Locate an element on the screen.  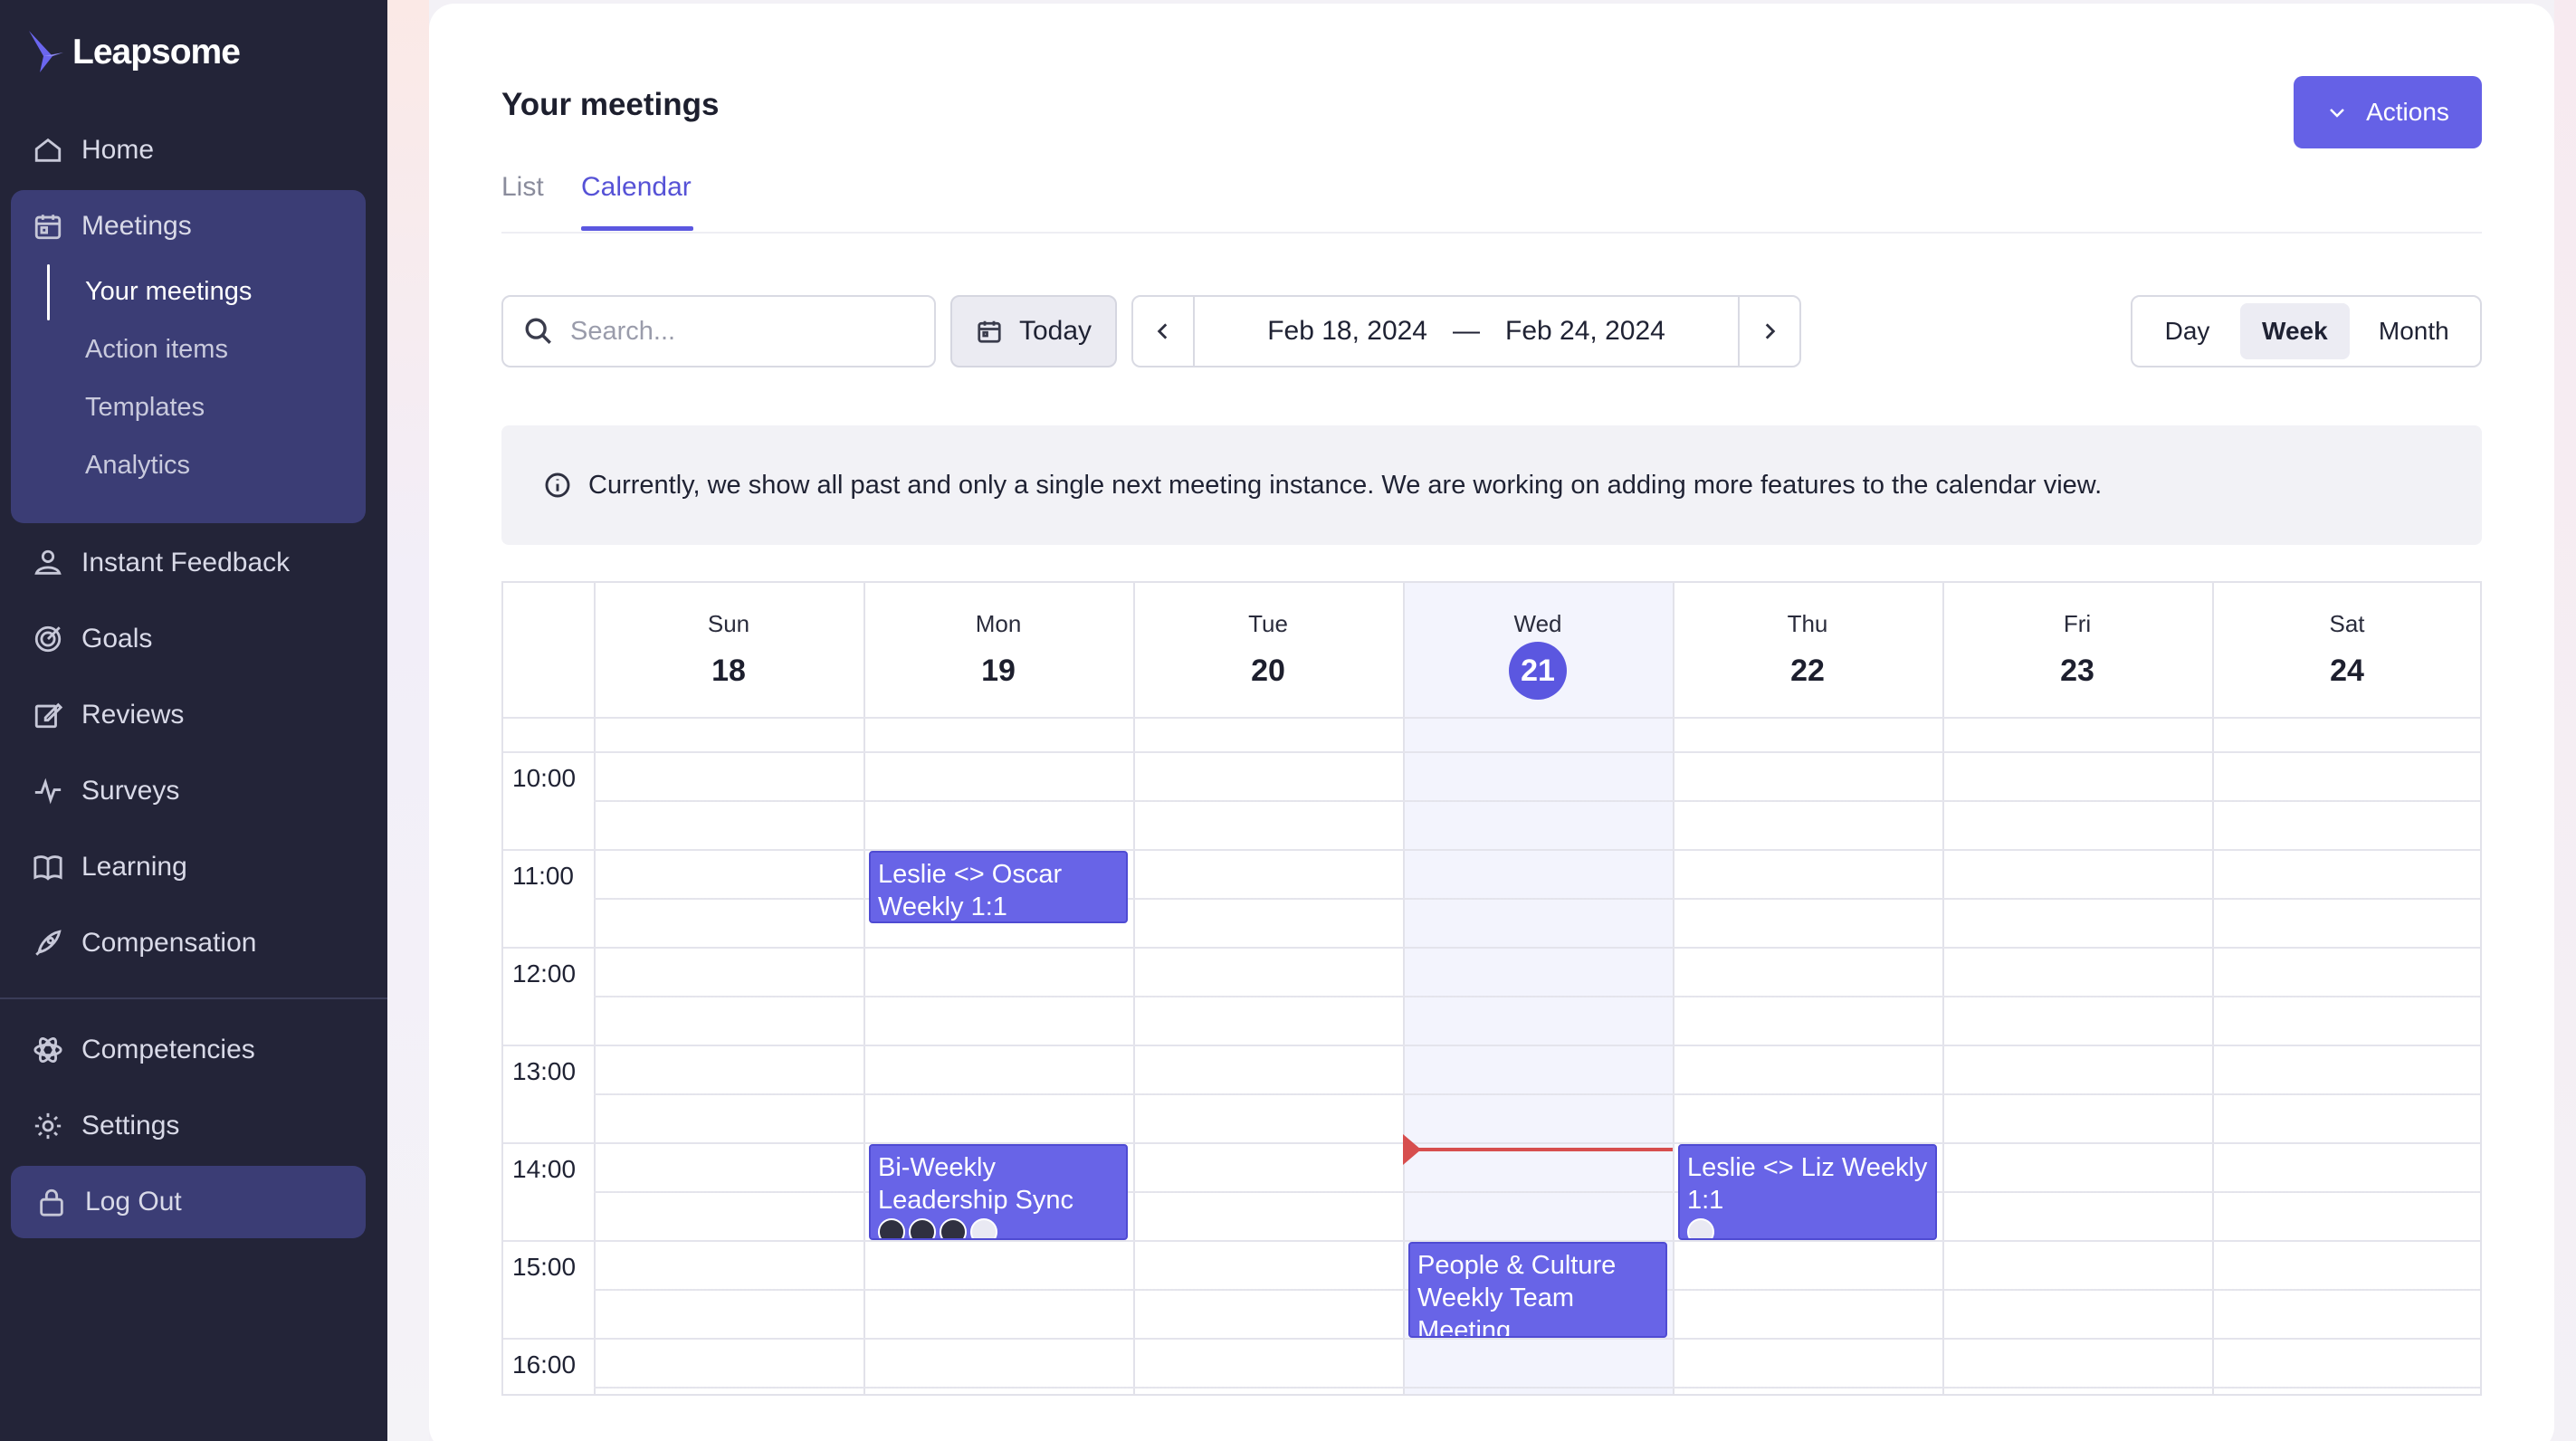
actions-button: Actions is located at coordinates (2388, 112).